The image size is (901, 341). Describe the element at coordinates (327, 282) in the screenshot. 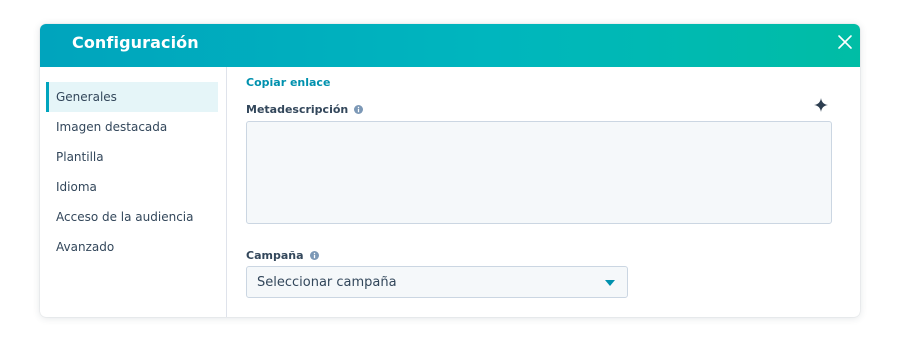

I see `campaign-select-value: Seleccionar campaña` at that location.